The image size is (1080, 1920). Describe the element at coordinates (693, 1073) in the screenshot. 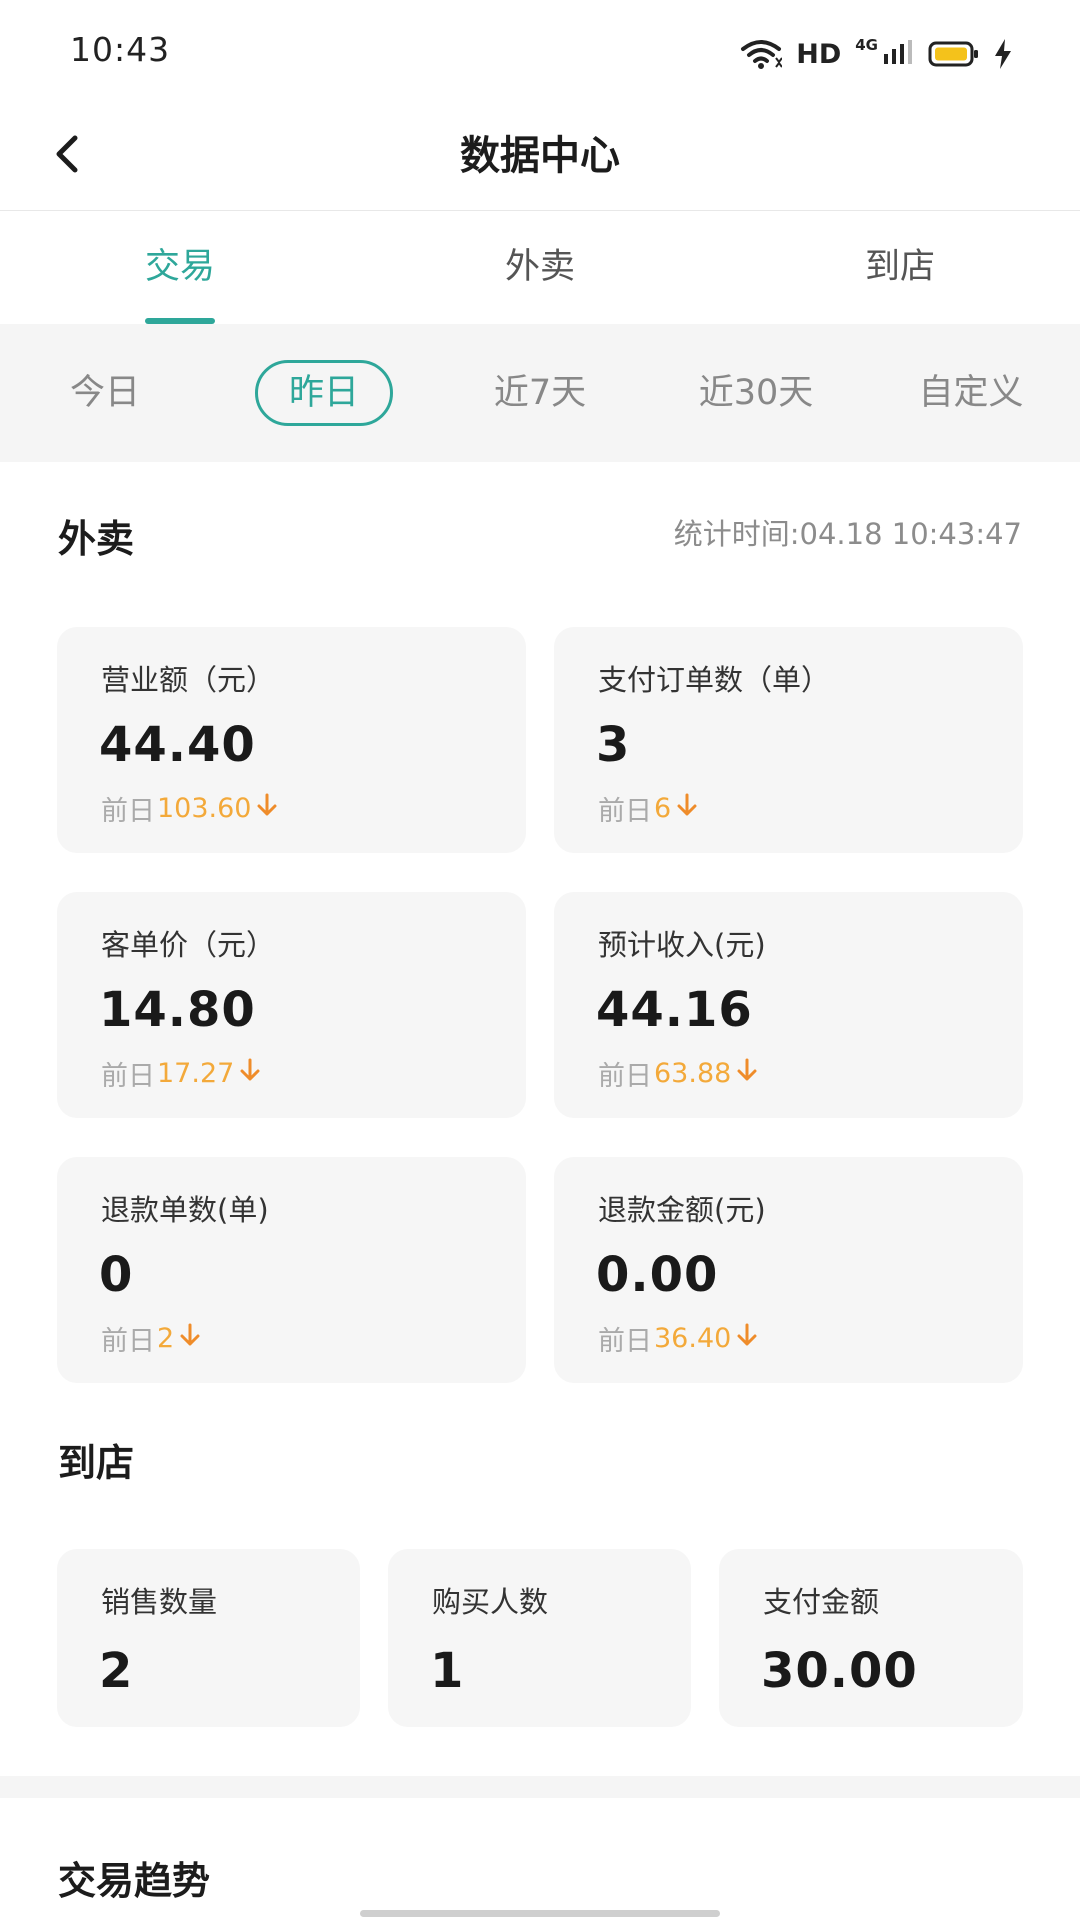

I see `prev-value: 63.88` at that location.